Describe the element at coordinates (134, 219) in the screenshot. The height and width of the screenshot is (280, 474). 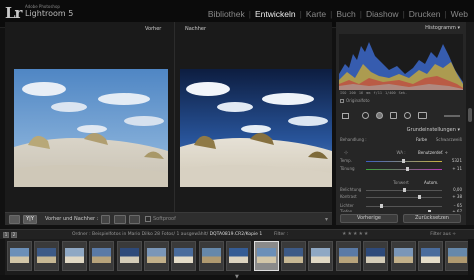
I see `swap-settings-button` at that location.